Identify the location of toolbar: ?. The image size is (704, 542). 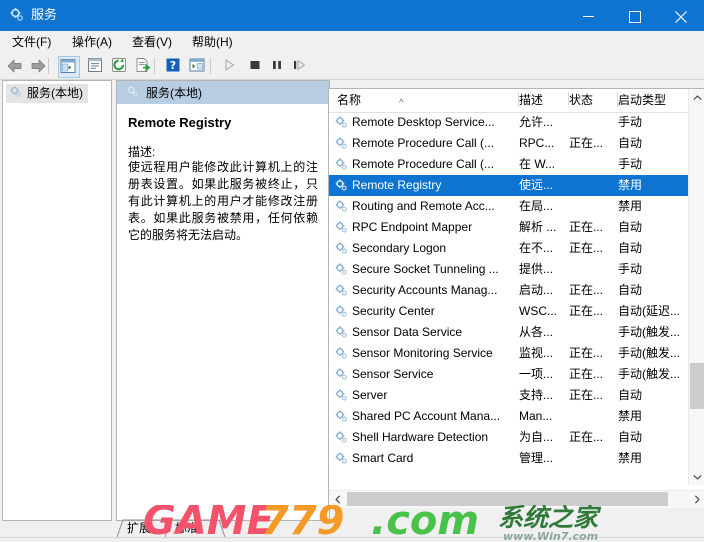
(352, 66).